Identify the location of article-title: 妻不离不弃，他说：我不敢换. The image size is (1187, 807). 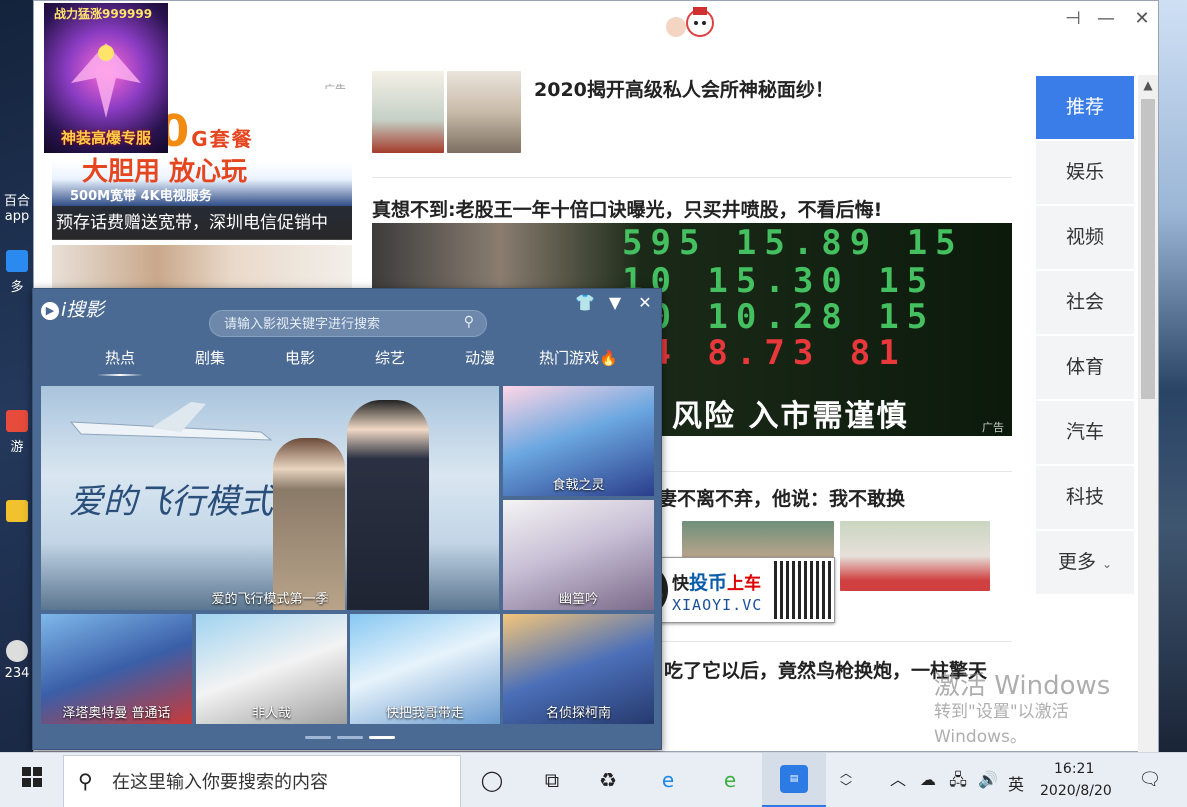
(781, 497).